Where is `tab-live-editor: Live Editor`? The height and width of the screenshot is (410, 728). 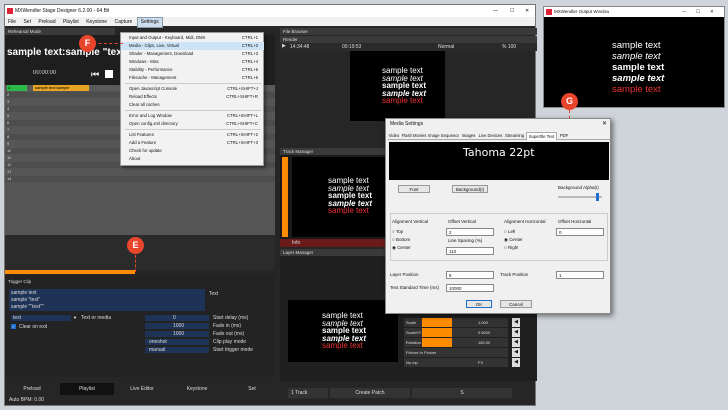 tab-live-editor: Live Editor is located at coordinates (142, 389).